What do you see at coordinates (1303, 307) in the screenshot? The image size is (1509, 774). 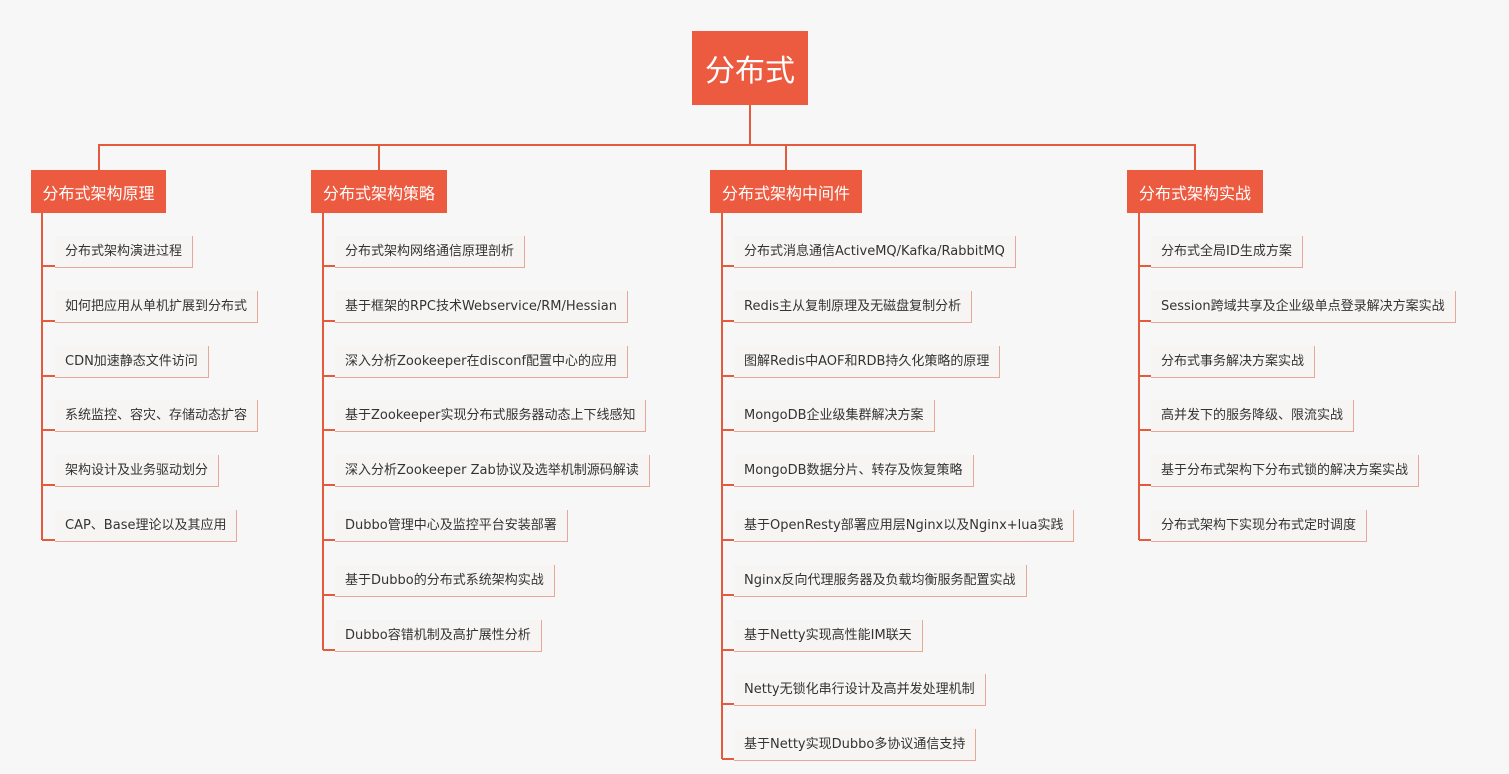 I see `leaf-node: Session跨域共享及企业级单点登录解决方案实战` at bounding box center [1303, 307].